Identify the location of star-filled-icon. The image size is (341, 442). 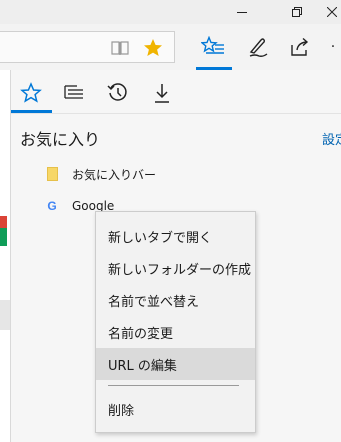
(153, 47).